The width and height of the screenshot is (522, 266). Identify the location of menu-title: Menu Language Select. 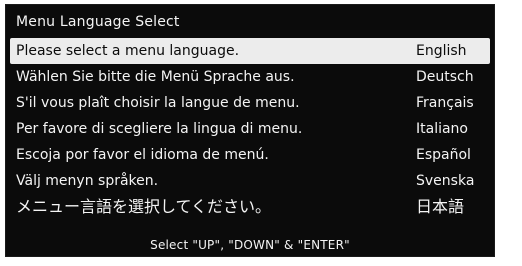
(98, 22).